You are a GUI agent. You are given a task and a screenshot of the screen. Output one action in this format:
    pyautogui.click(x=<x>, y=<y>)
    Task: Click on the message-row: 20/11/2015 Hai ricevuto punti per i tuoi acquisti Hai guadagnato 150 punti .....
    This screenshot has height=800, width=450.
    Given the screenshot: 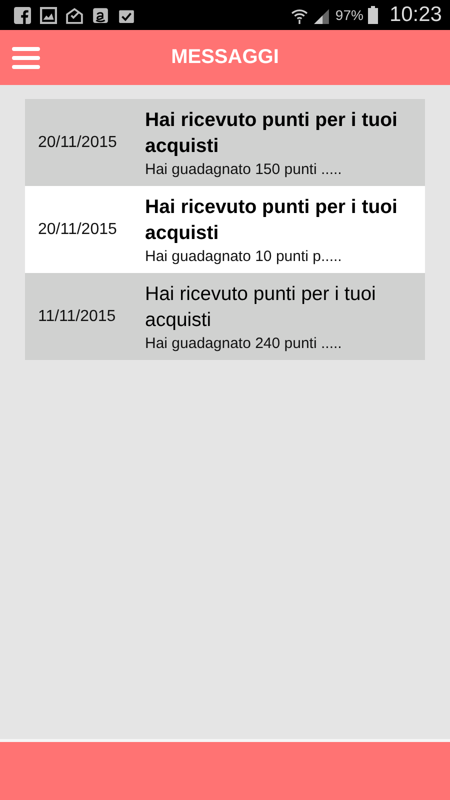 What is the action you would take?
    pyautogui.click(x=225, y=142)
    